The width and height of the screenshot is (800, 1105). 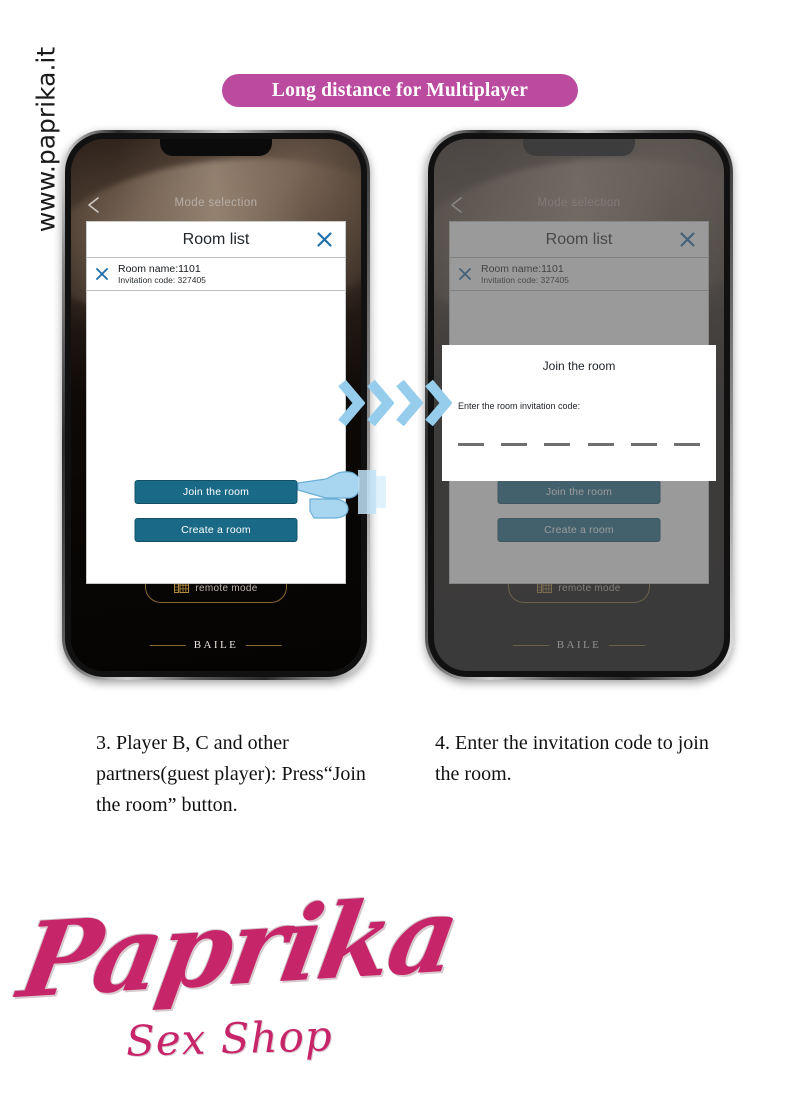 I want to click on paprika-tagline: Sex Shop, so click(x=229, y=1038).